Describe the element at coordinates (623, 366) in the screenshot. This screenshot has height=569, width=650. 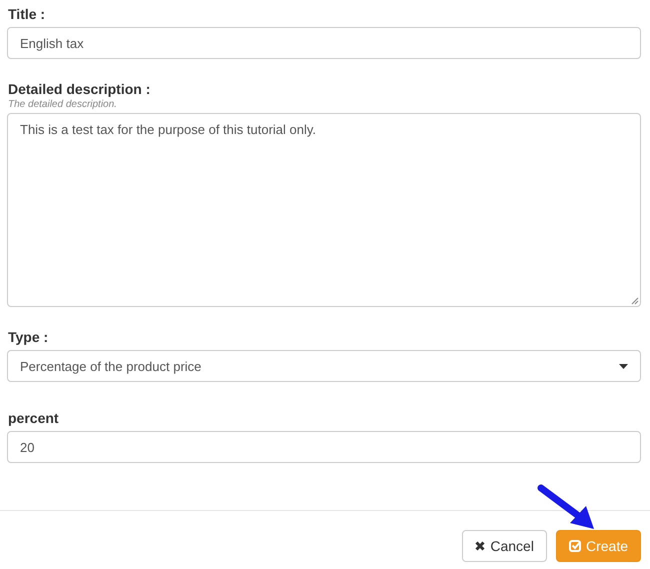
I see `caret-icon` at that location.